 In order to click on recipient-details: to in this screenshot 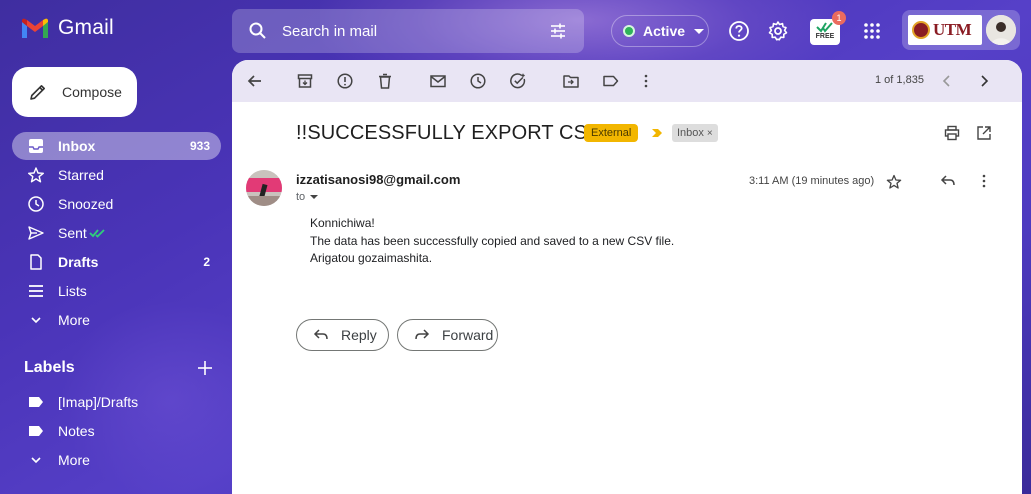, I will do `click(307, 197)`.